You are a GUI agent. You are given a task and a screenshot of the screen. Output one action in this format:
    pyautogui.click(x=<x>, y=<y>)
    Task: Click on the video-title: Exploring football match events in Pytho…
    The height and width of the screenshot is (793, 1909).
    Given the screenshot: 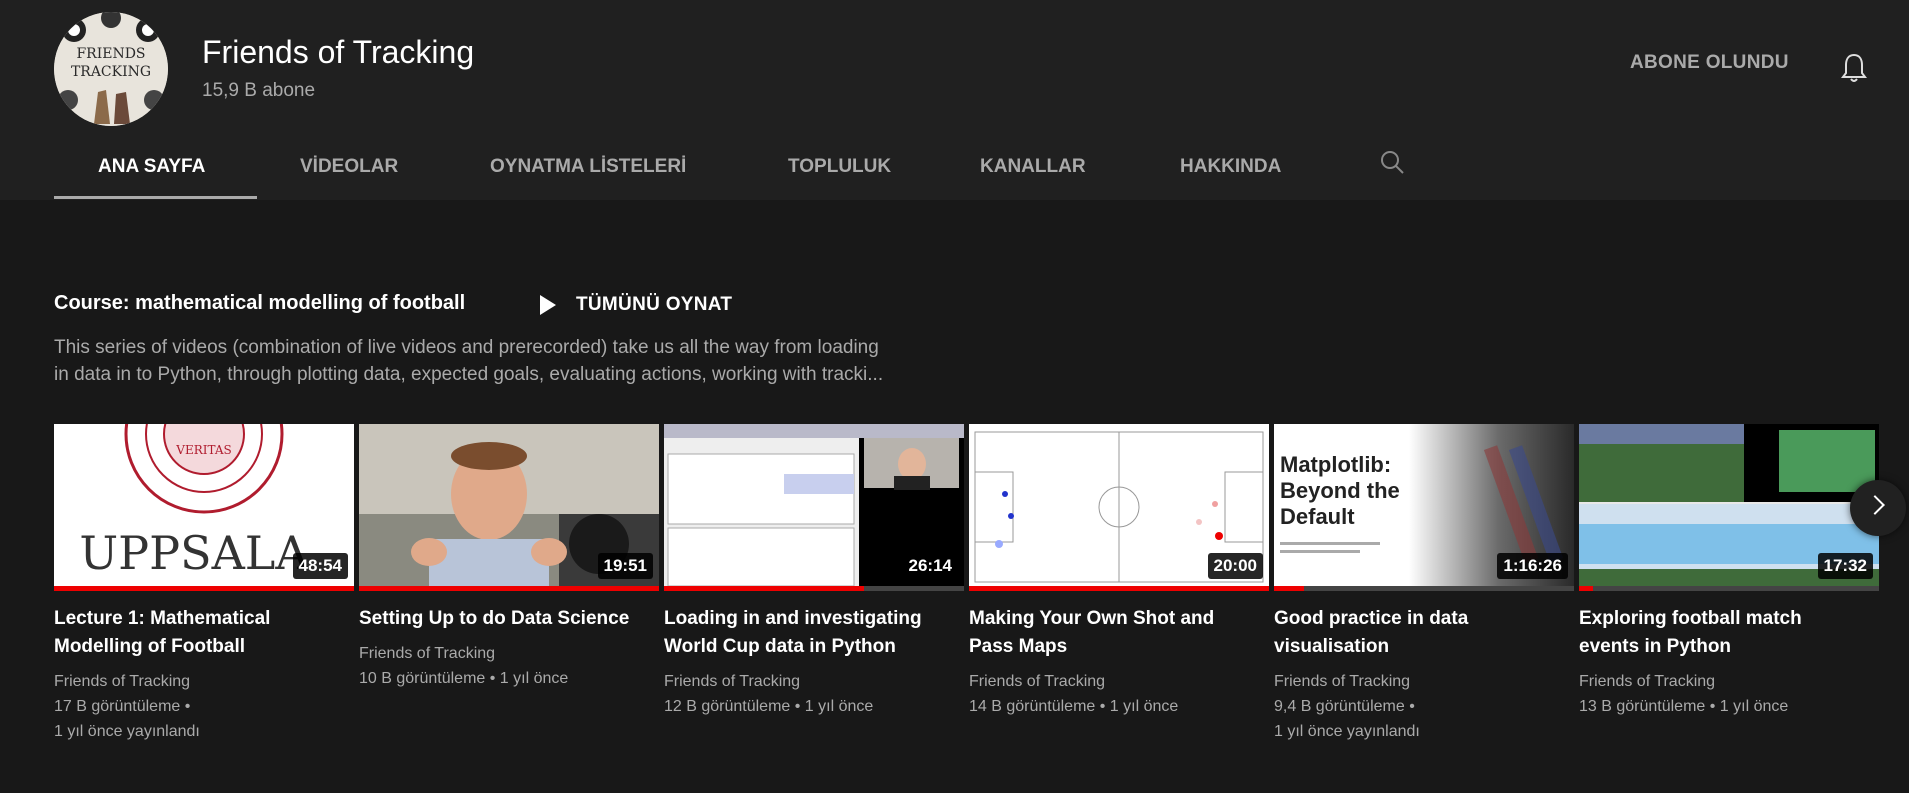 What is the action you would take?
    pyautogui.click(x=1729, y=633)
    